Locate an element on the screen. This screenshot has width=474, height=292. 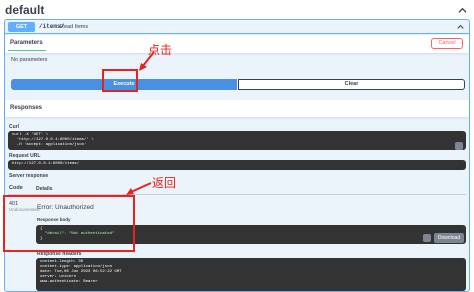
operation-summary: GET /items/ Read Items is located at coordinates (237, 27).